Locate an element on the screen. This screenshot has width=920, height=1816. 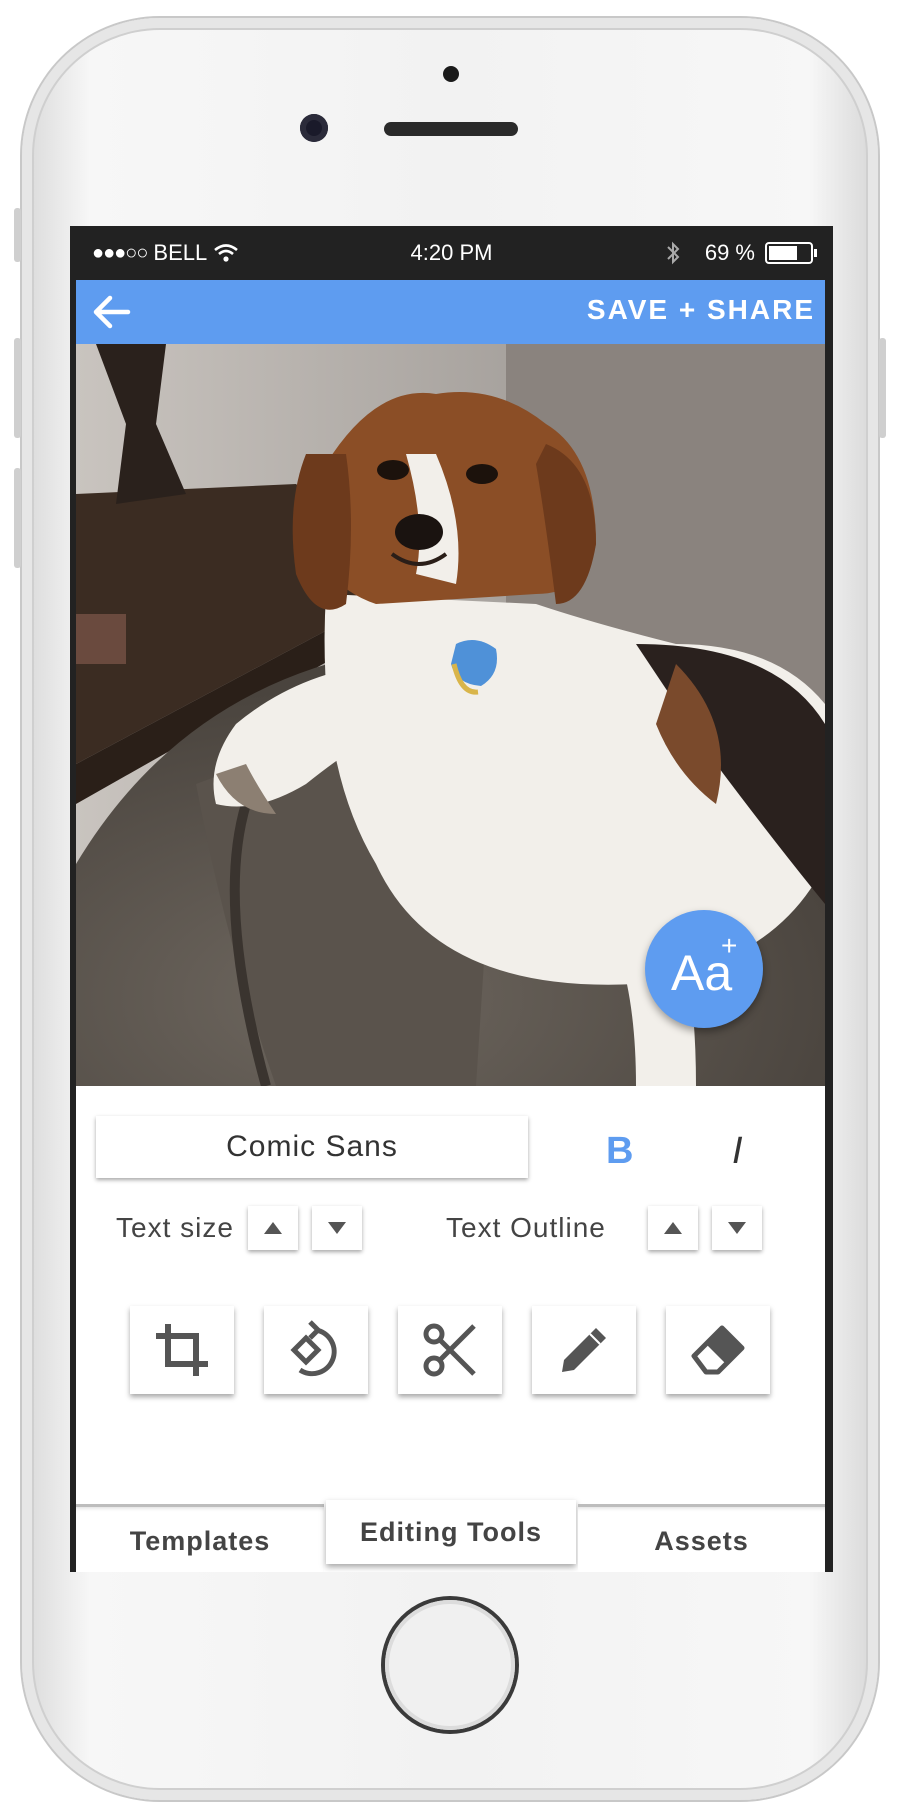
scissors-icon is located at coordinates (449, 1350).